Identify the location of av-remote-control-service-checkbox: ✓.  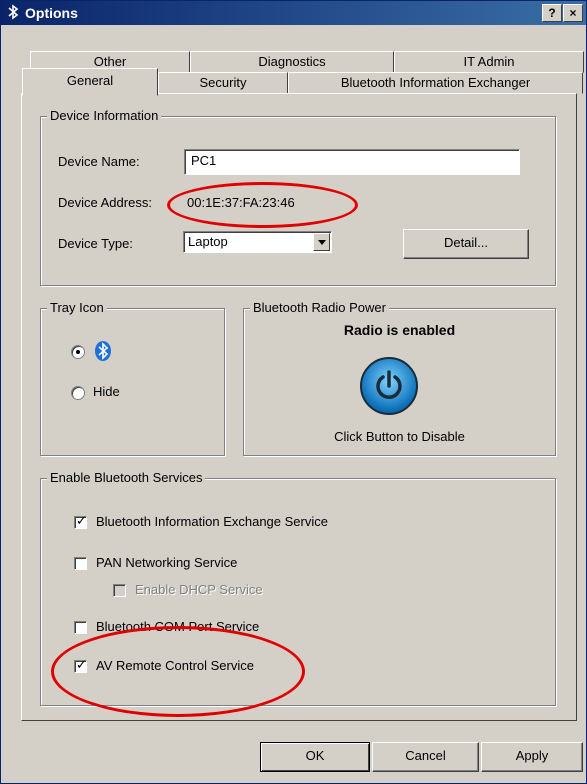
(80, 665).